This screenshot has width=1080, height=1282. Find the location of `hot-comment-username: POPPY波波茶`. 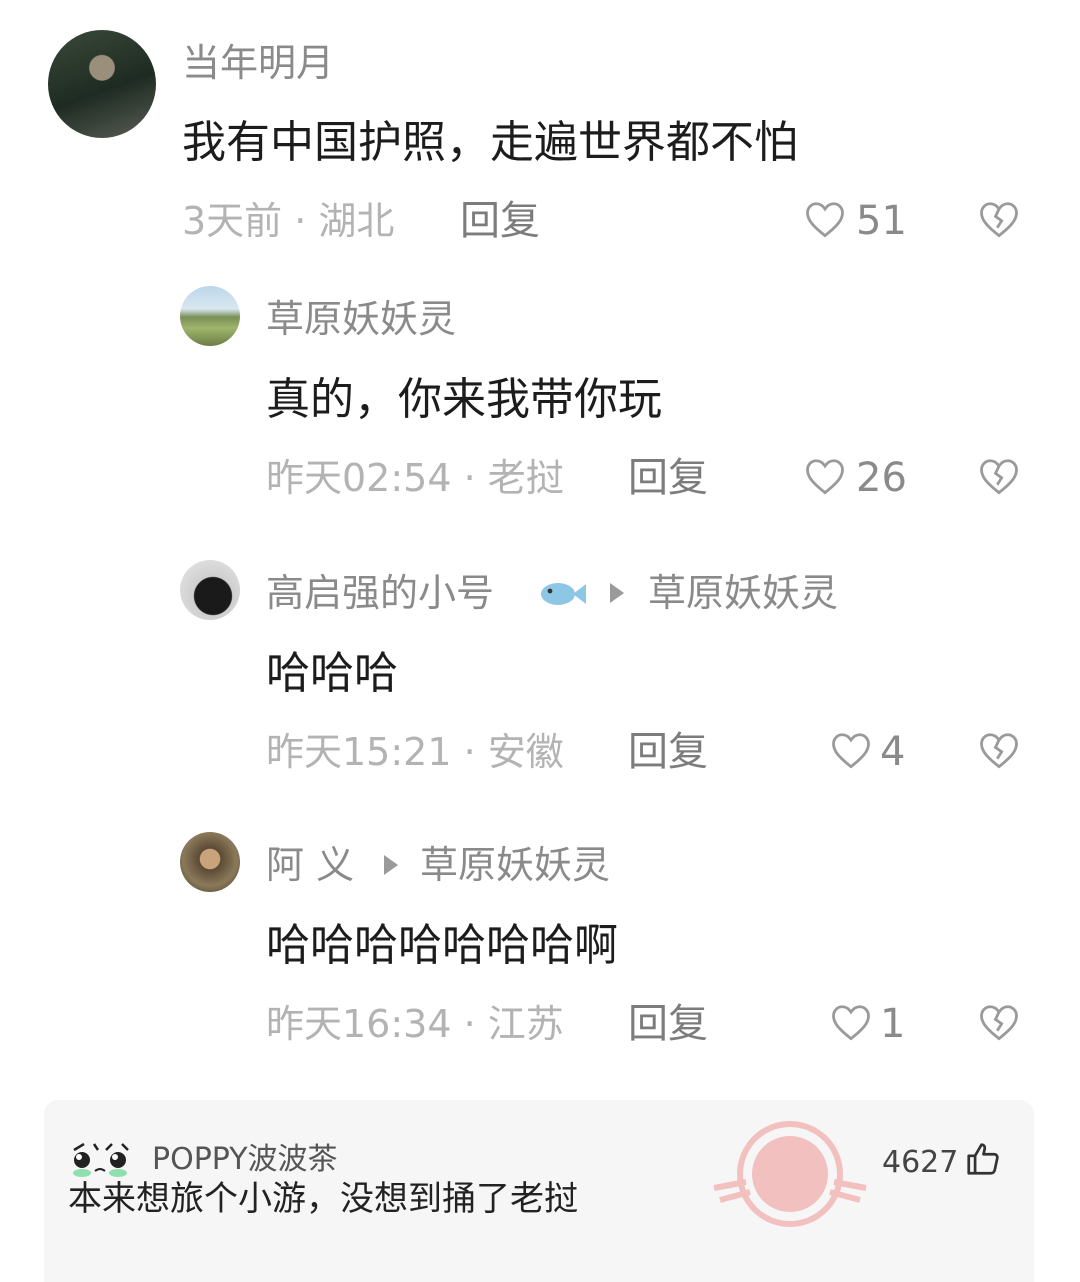

hot-comment-username: POPPY波波茶 is located at coordinates (245, 1160).